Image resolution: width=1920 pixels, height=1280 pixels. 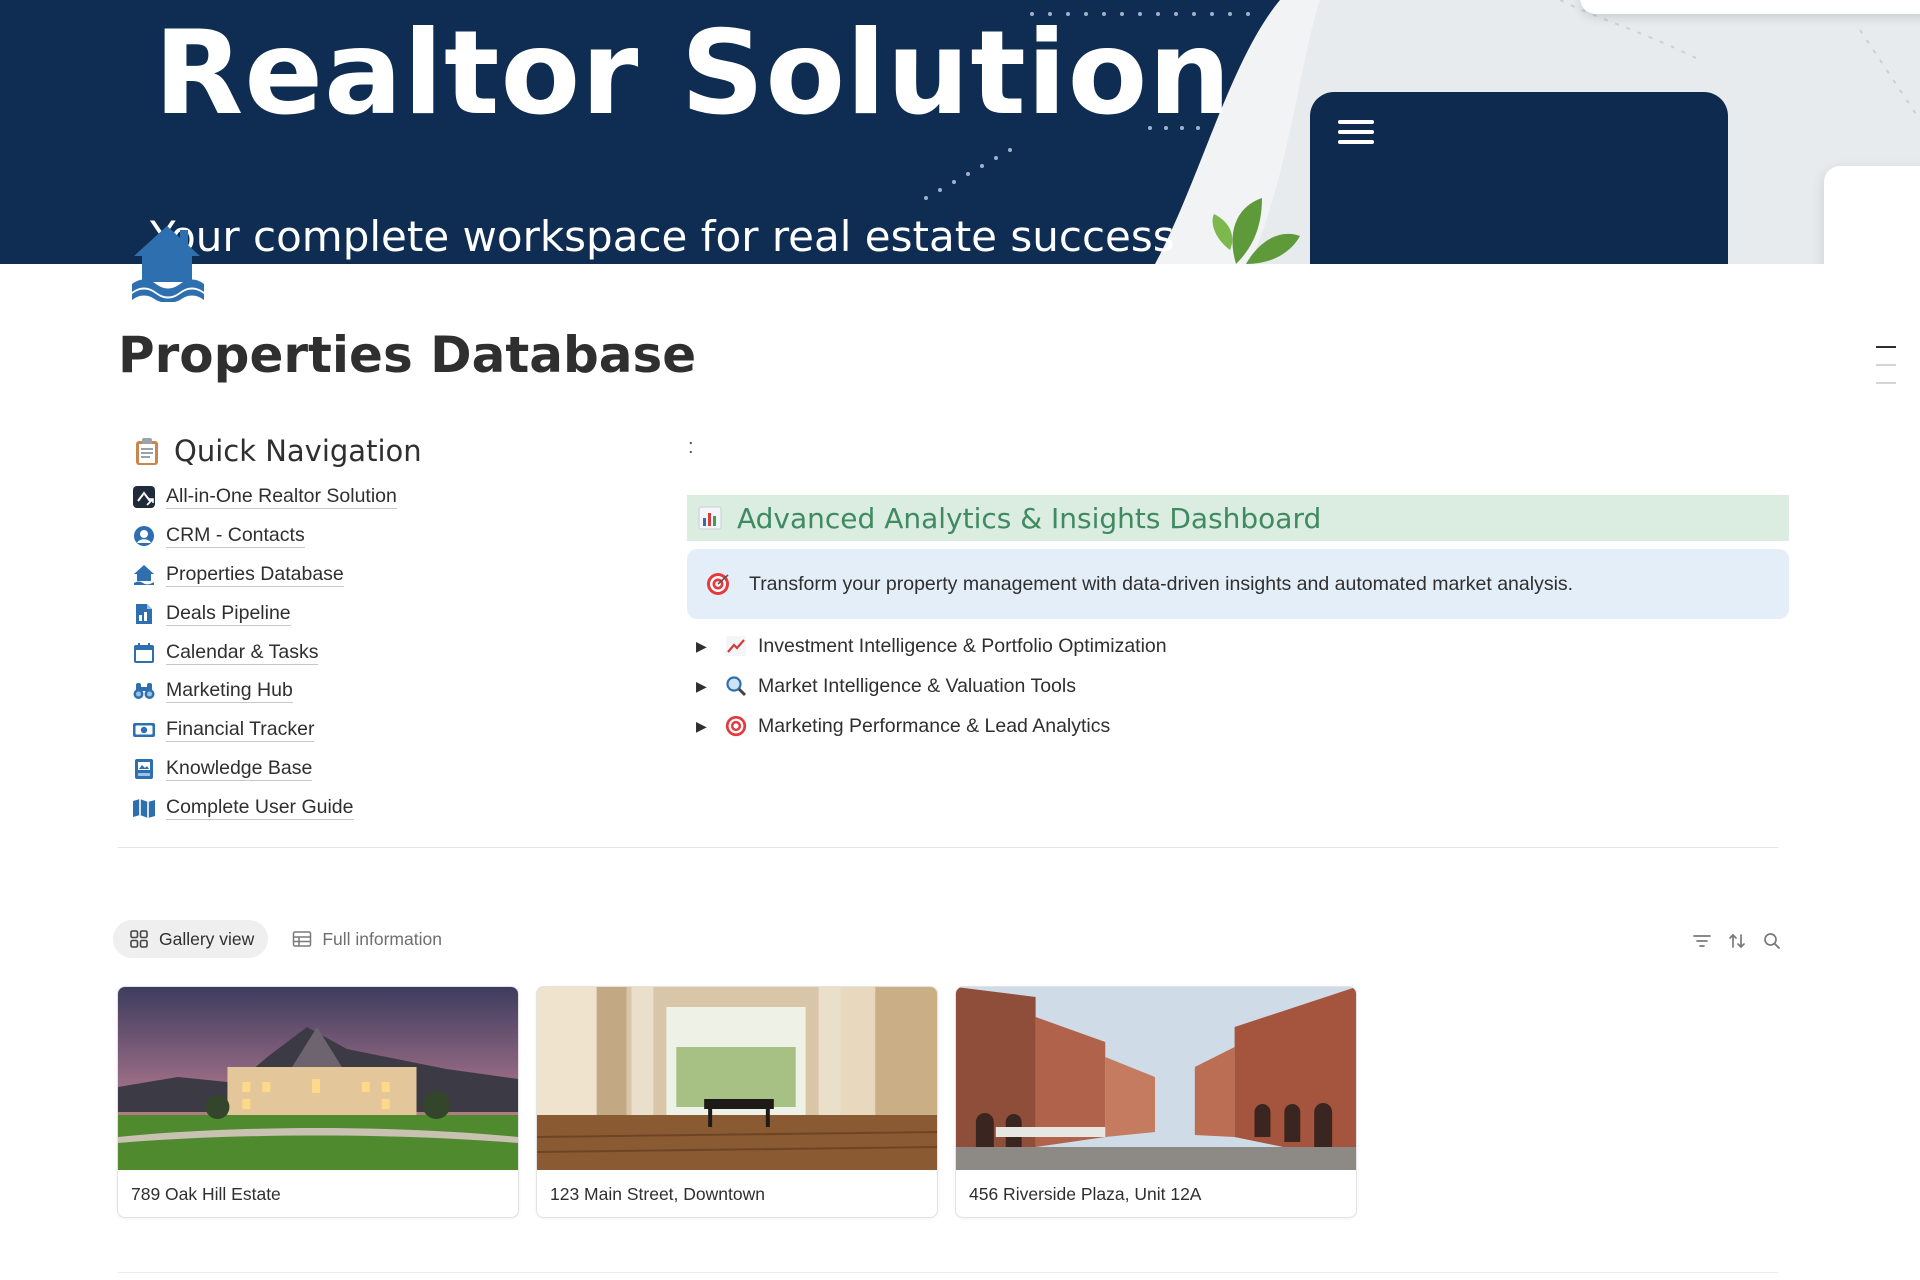 I want to click on property-card-title: 789 Oak Hill Estate, so click(x=318, y=1193).